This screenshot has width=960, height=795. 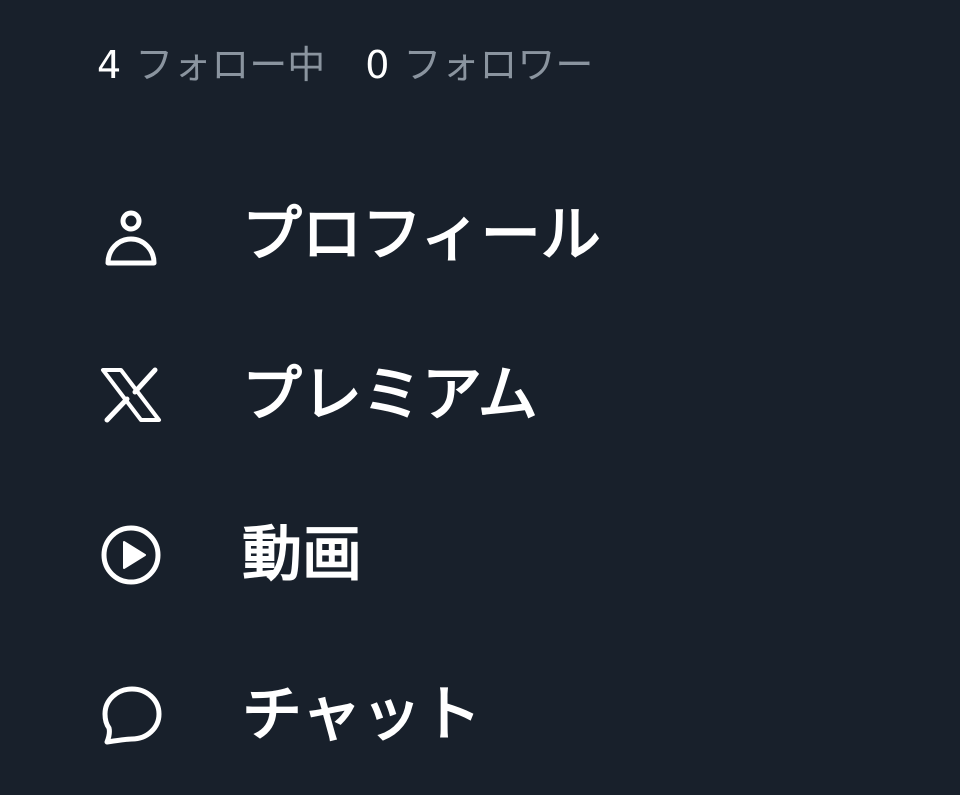 I want to click on followers-count: 0, so click(x=377, y=65).